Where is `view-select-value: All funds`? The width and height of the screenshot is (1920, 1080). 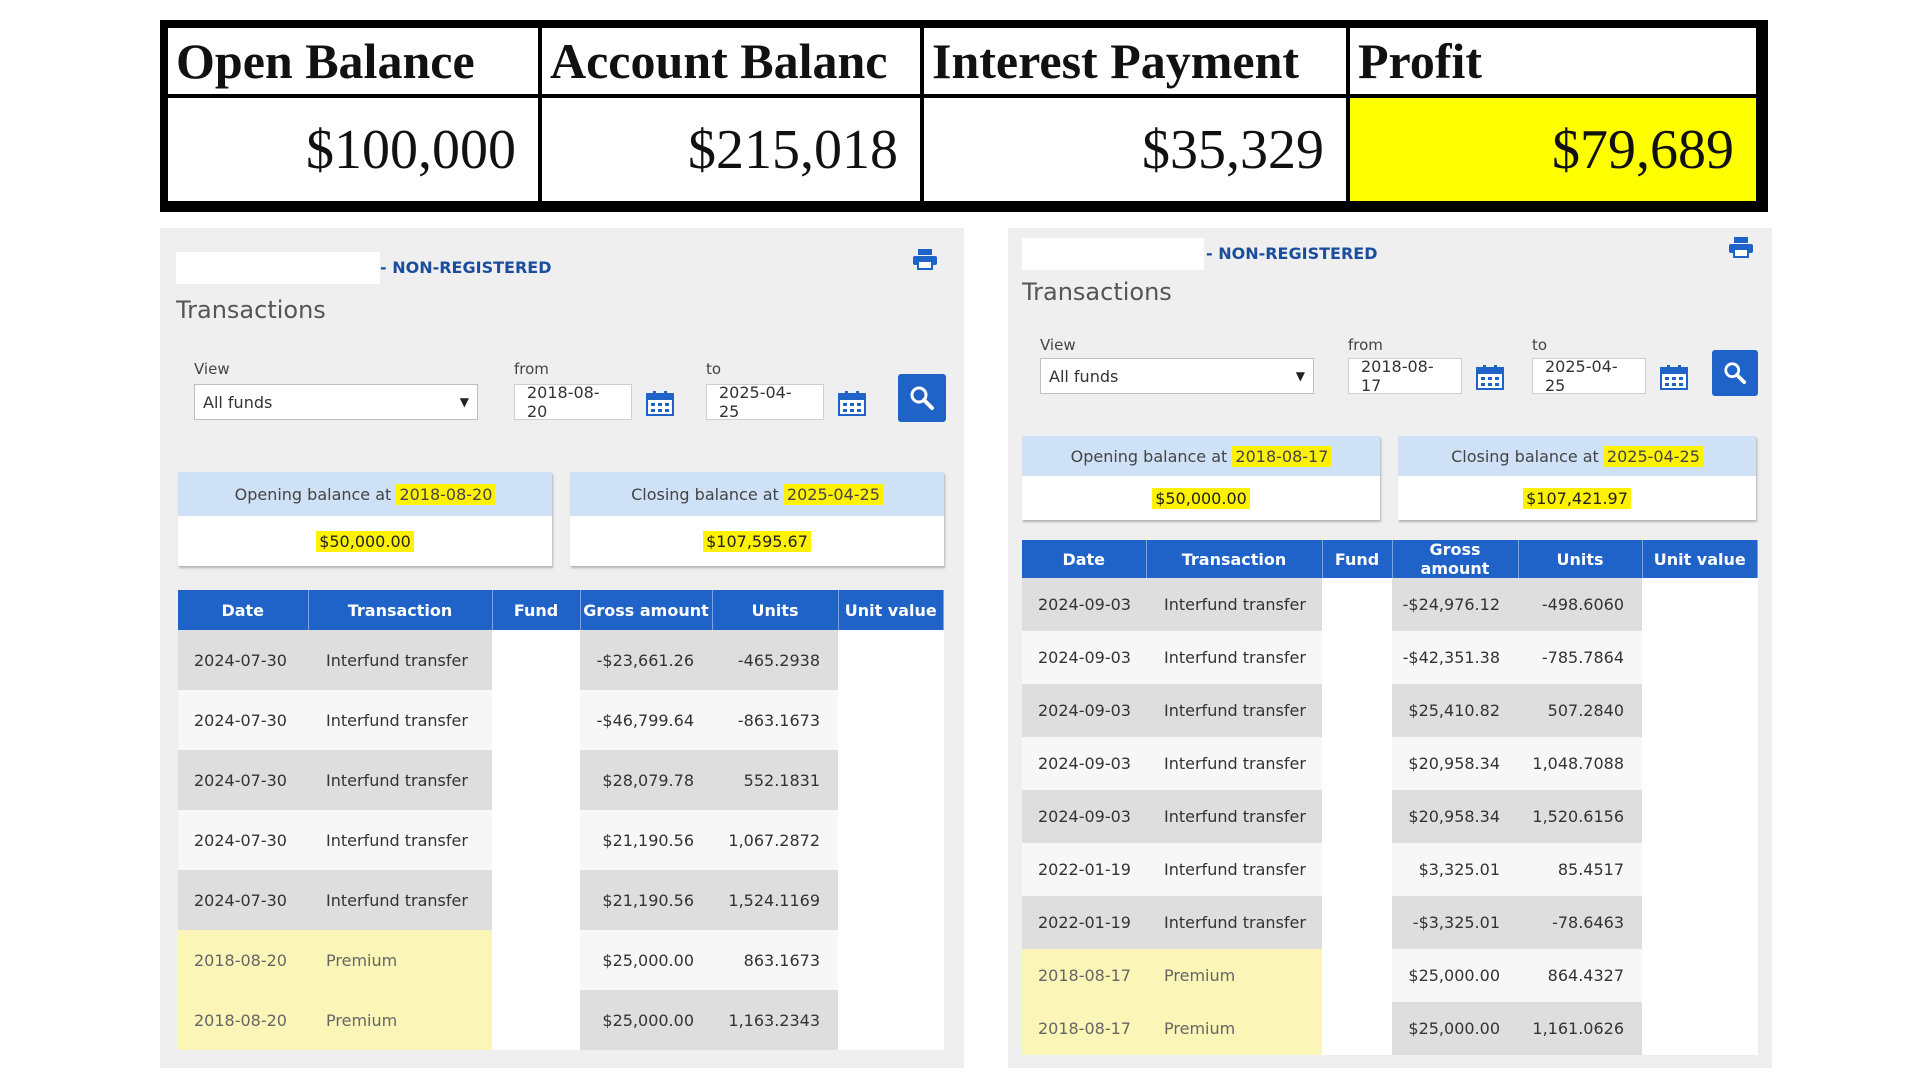
view-select-value: All funds is located at coordinates (1084, 376).